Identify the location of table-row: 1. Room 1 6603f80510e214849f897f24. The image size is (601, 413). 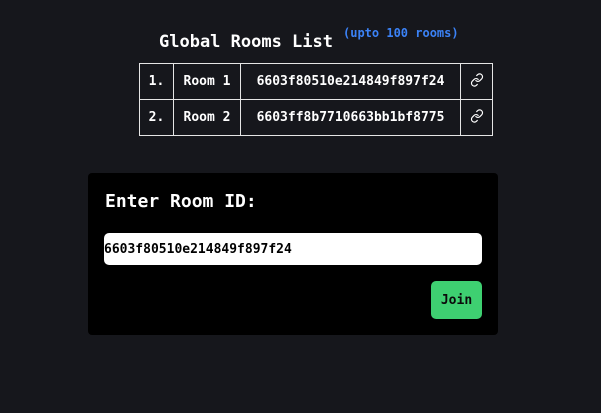
(316, 81).